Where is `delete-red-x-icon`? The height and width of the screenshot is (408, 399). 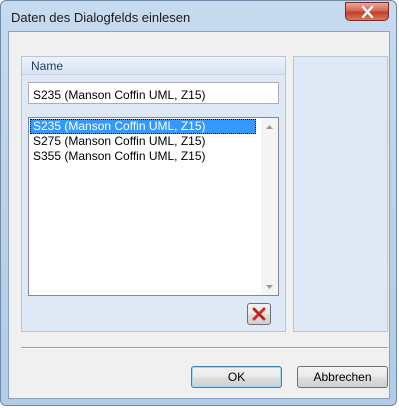 delete-red-x-icon is located at coordinates (259, 314).